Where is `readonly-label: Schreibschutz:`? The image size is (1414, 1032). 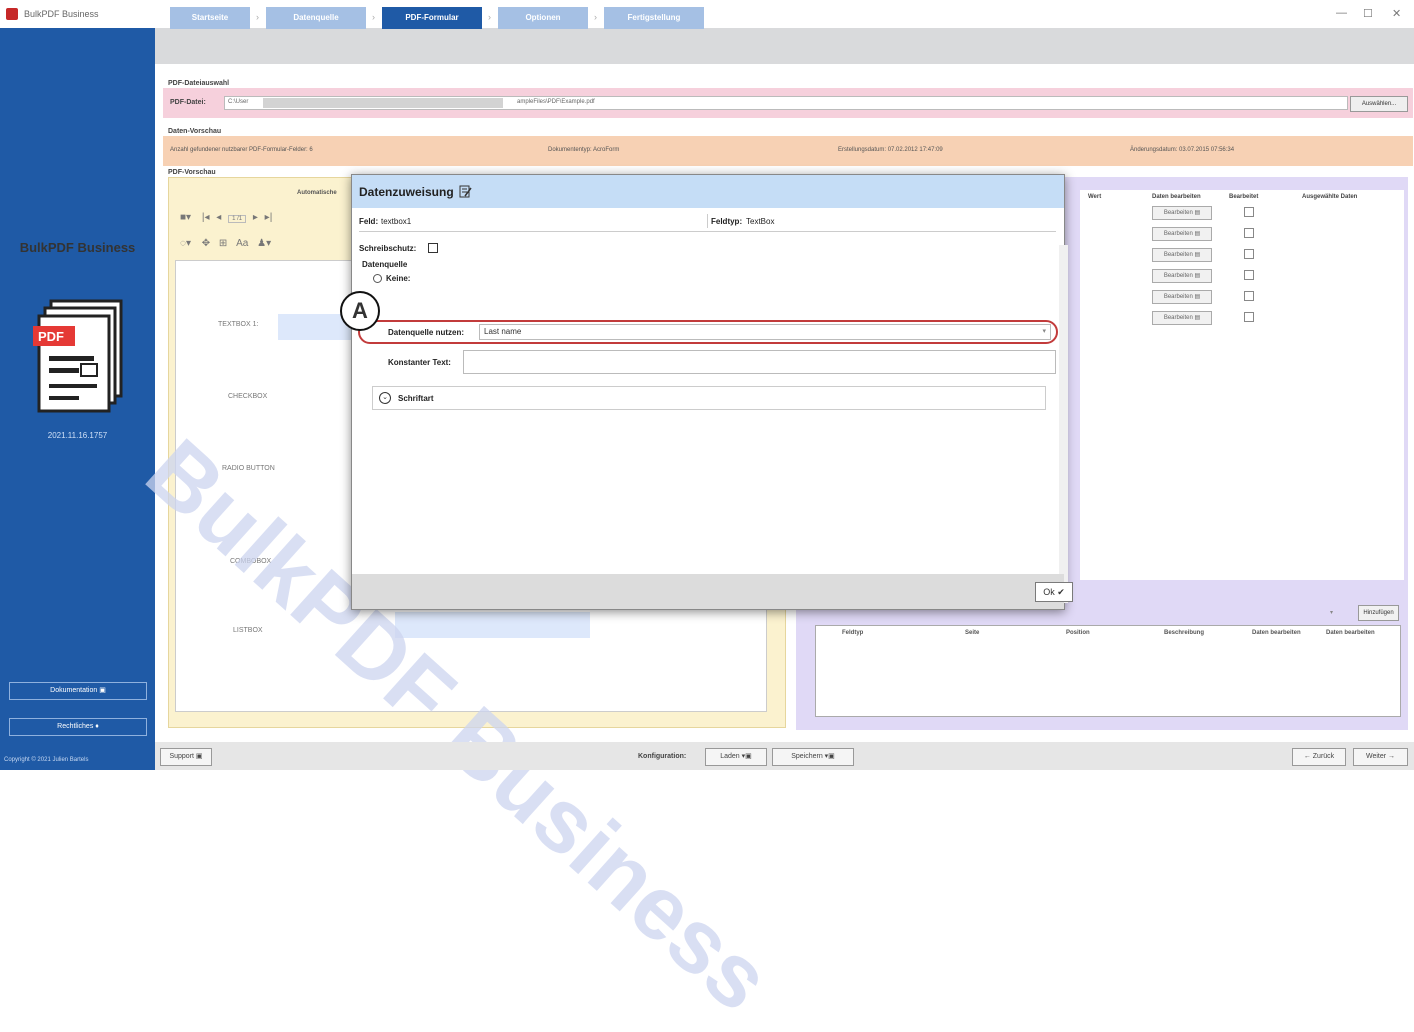 readonly-label: Schreibschutz: is located at coordinates (388, 248).